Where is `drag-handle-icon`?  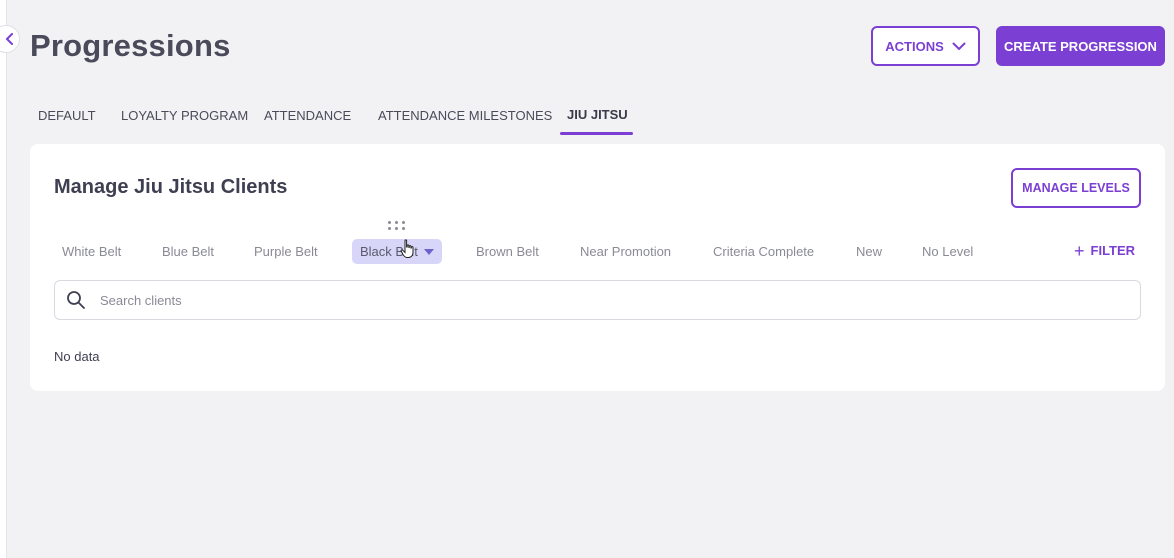 drag-handle-icon is located at coordinates (397, 226).